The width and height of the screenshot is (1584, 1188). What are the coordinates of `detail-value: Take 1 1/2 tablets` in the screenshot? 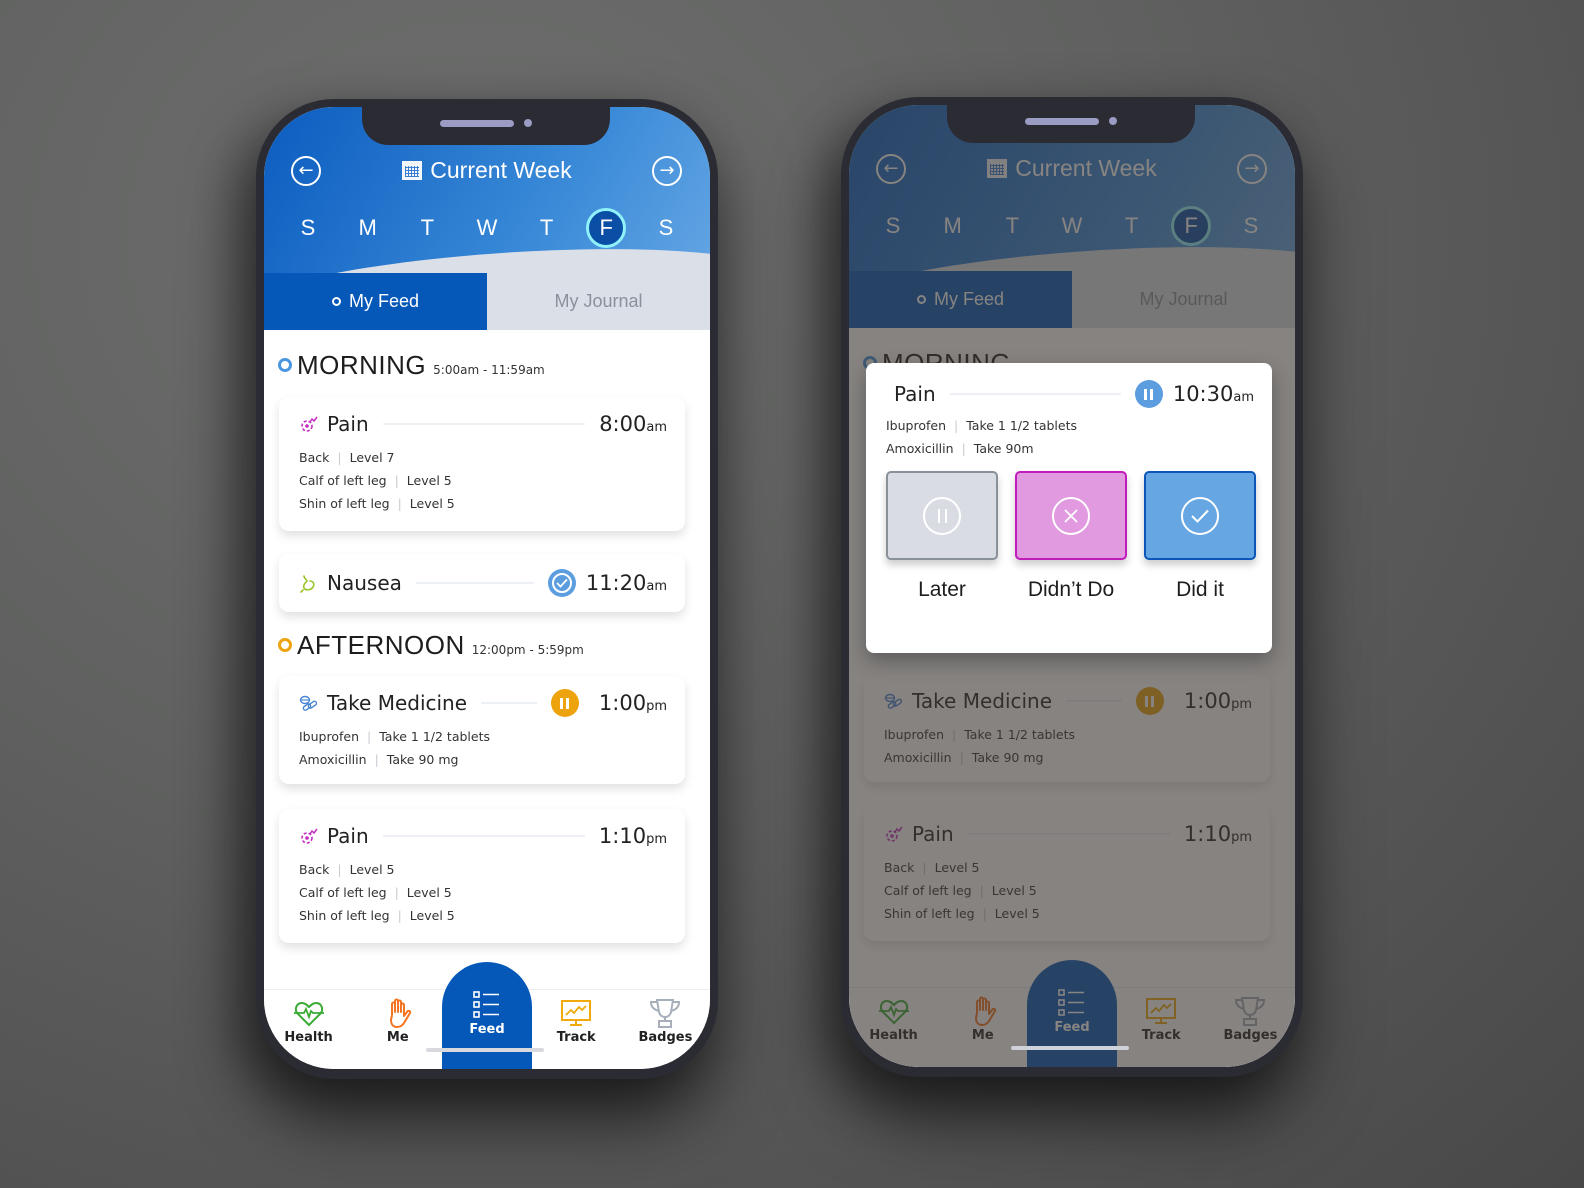 It's located at (1022, 425).